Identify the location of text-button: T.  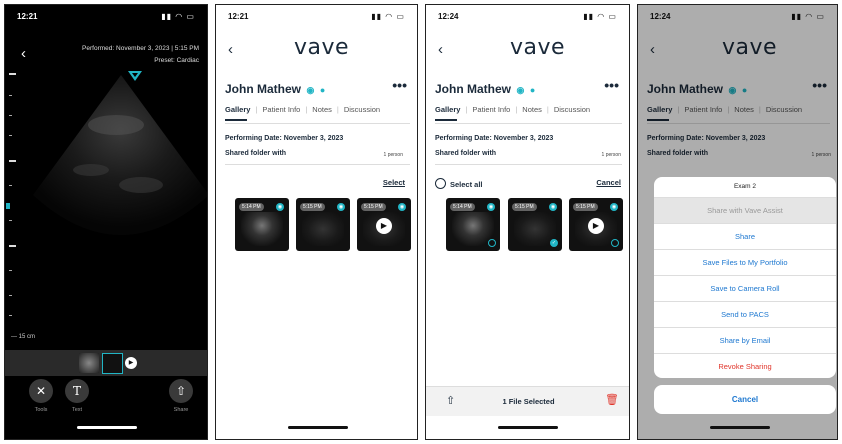
(77, 391).